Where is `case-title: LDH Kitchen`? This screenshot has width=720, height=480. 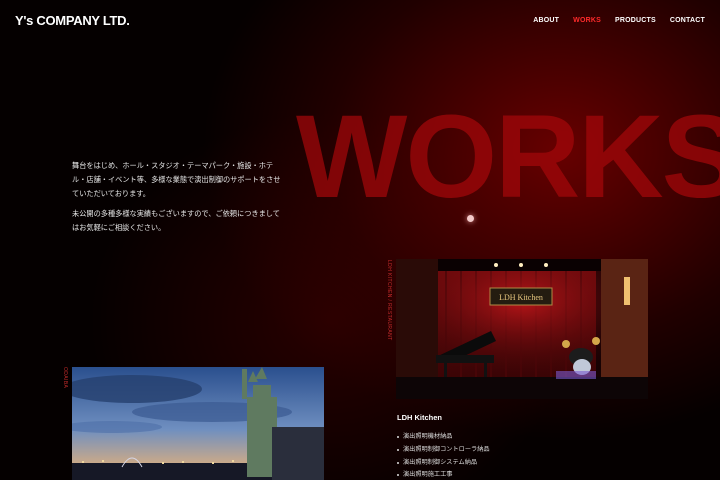 case-title: LDH Kitchen is located at coordinates (419, 417).